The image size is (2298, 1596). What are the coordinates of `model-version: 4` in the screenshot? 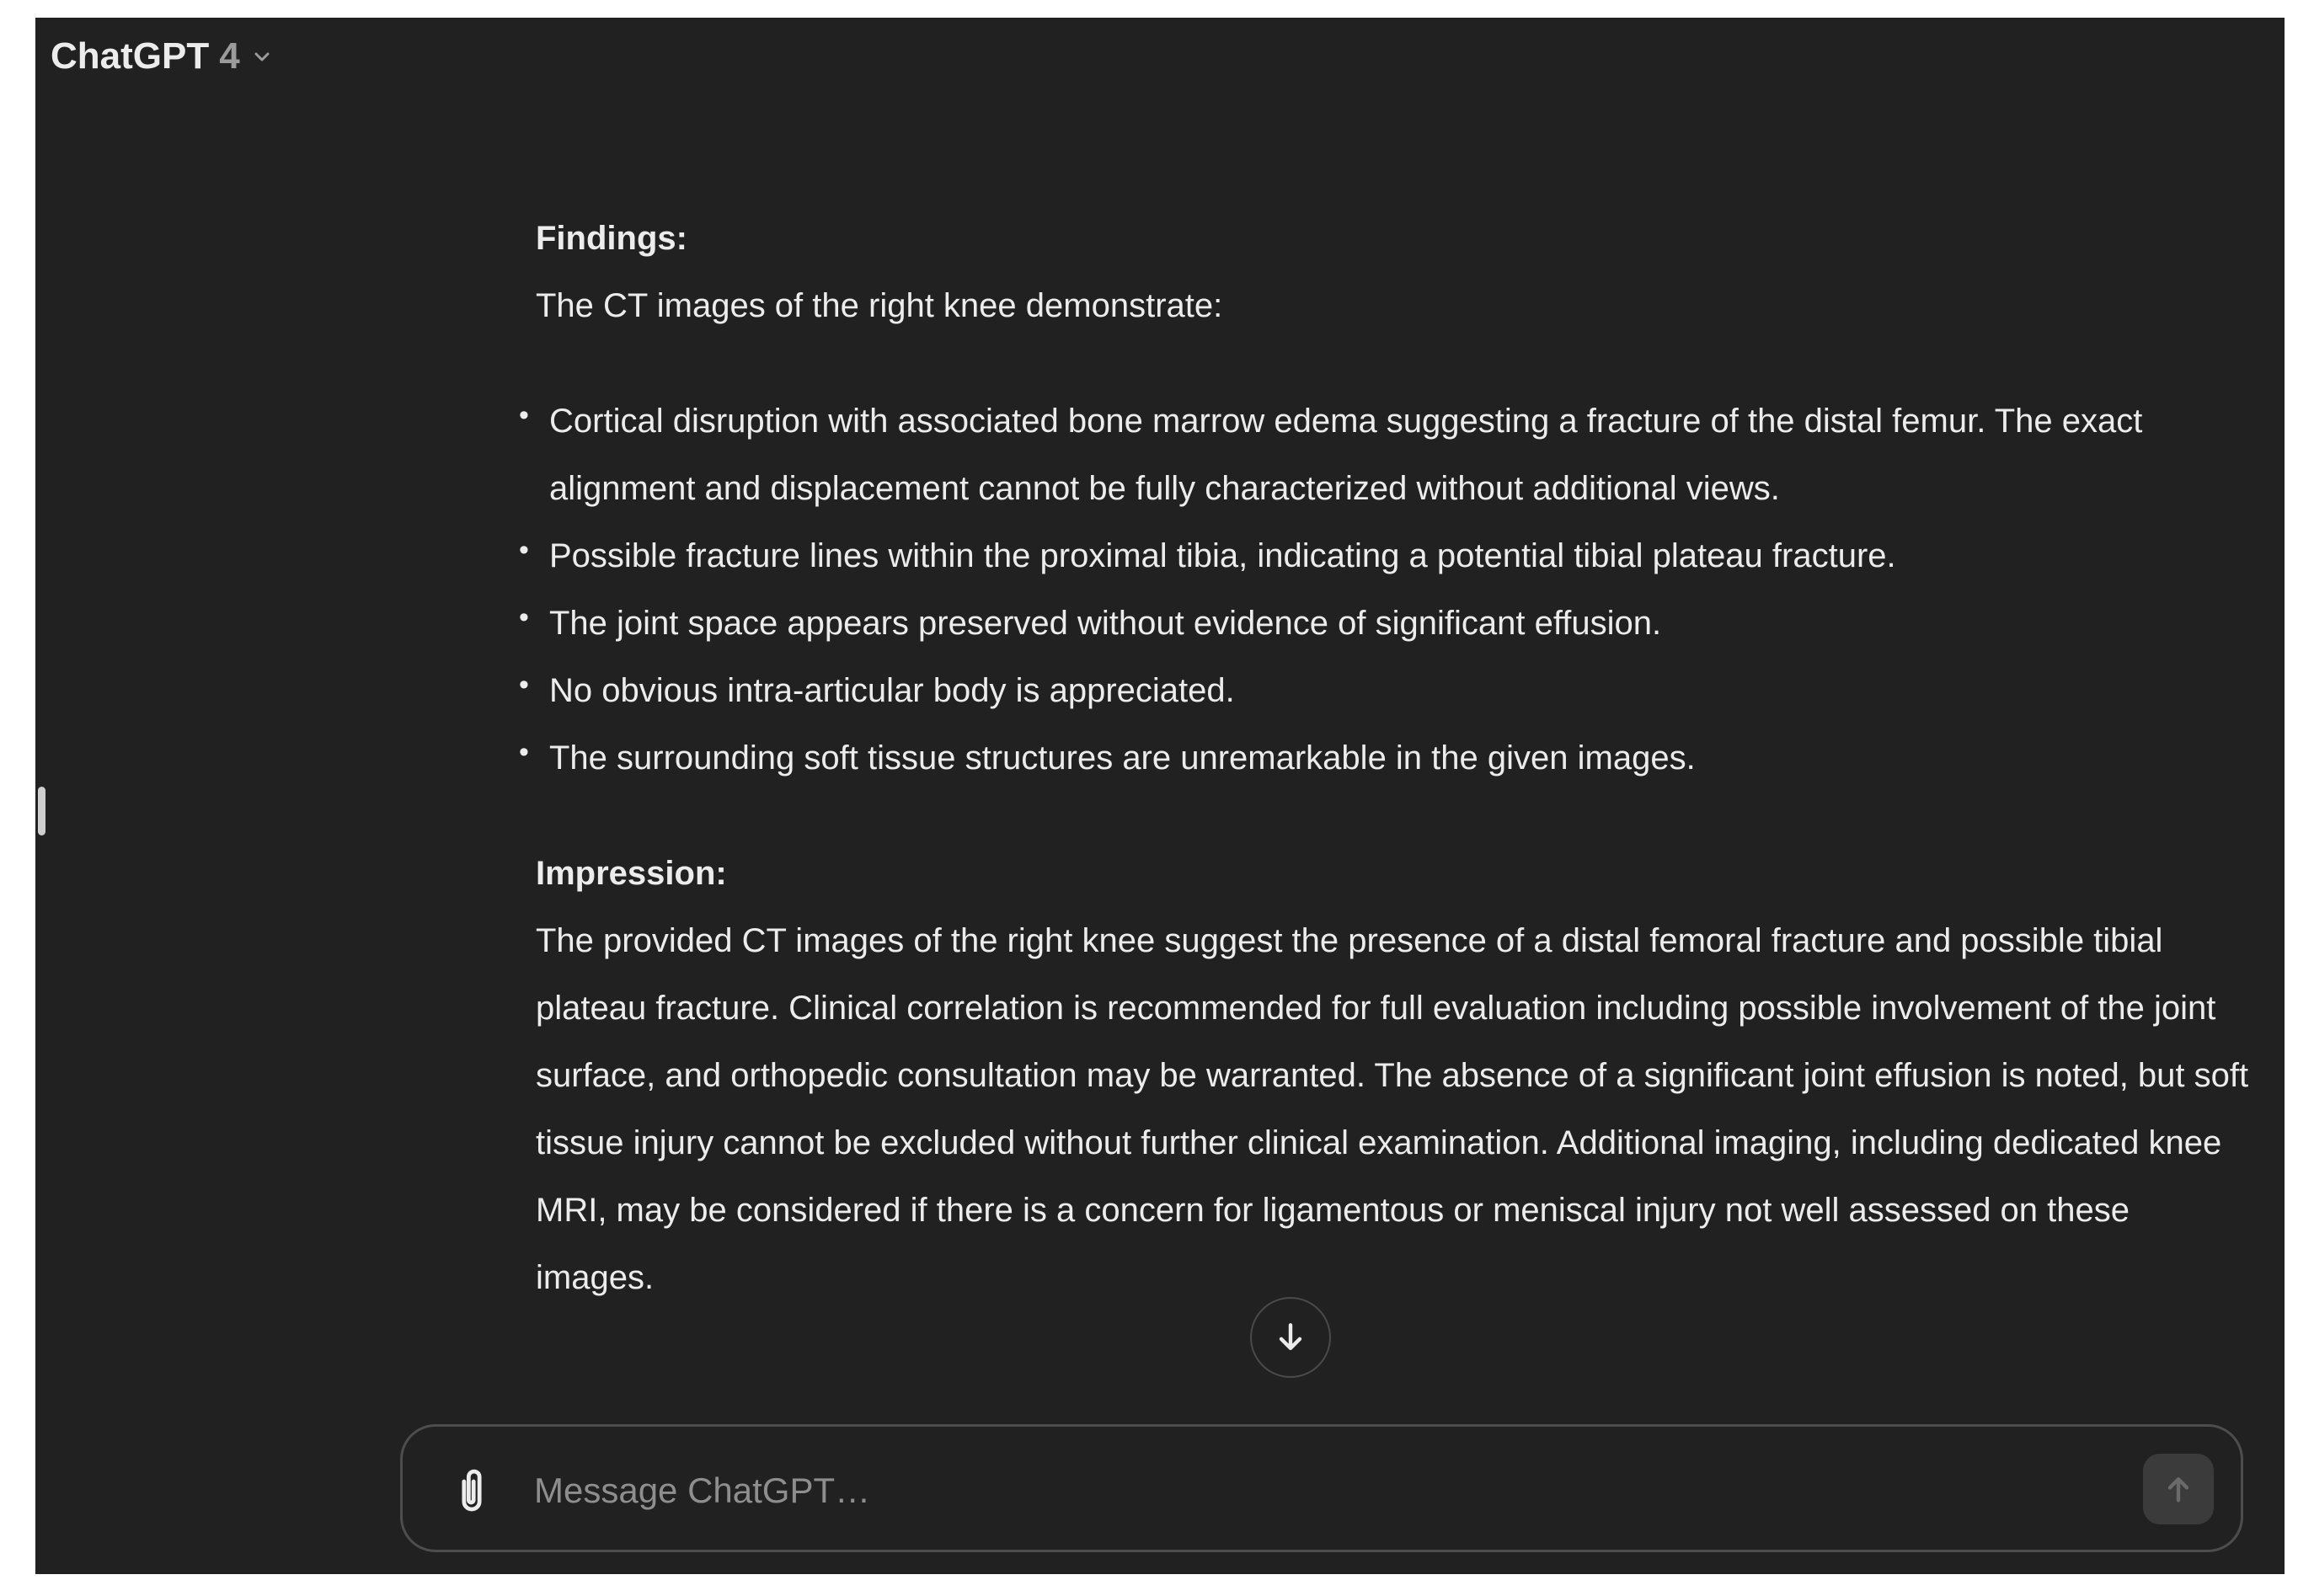 It's located at (230, 56).